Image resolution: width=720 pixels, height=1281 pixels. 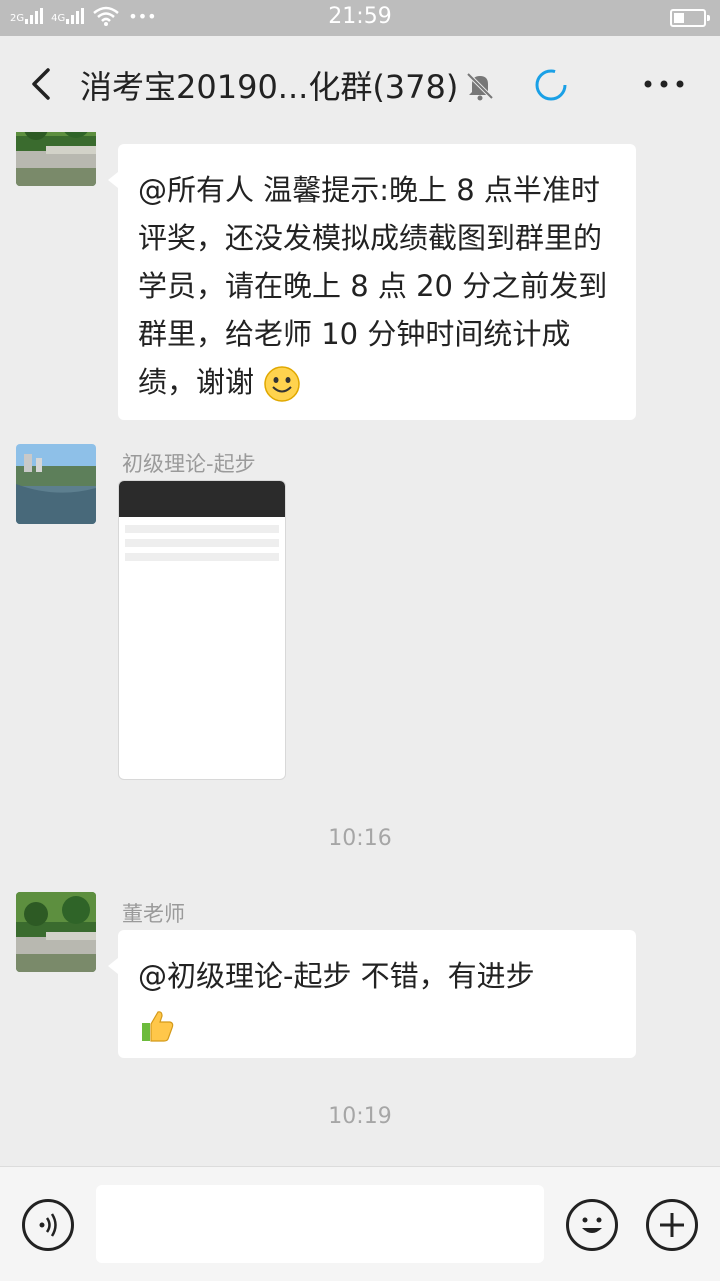 I want to click on emoji-button, so click(x=592, y=1225).